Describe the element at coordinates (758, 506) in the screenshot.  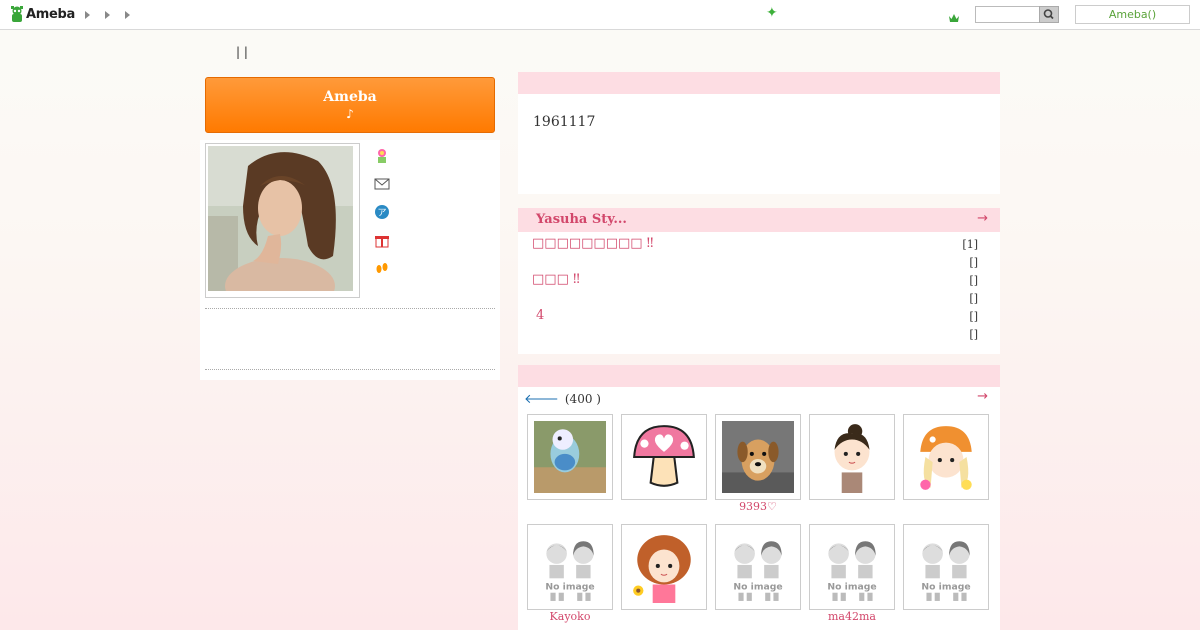
I see `friend-name: 9393♡` at that location.